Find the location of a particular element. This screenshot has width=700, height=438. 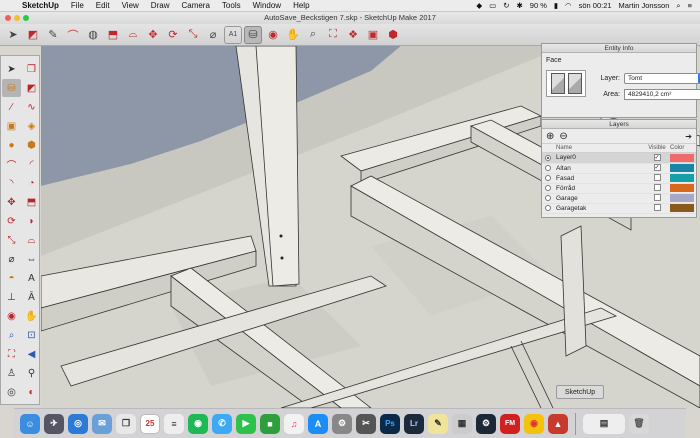

zoom-tool-icon: ⌕ is located at coordinates (313, 35).